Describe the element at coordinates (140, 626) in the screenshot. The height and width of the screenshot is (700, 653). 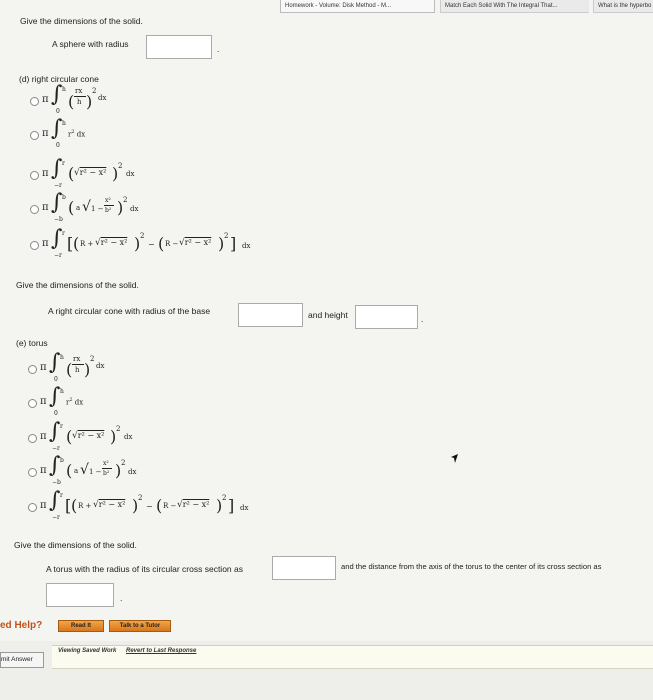
I see `talk-to-tutor-button: Talk to a Tutor` at that location.